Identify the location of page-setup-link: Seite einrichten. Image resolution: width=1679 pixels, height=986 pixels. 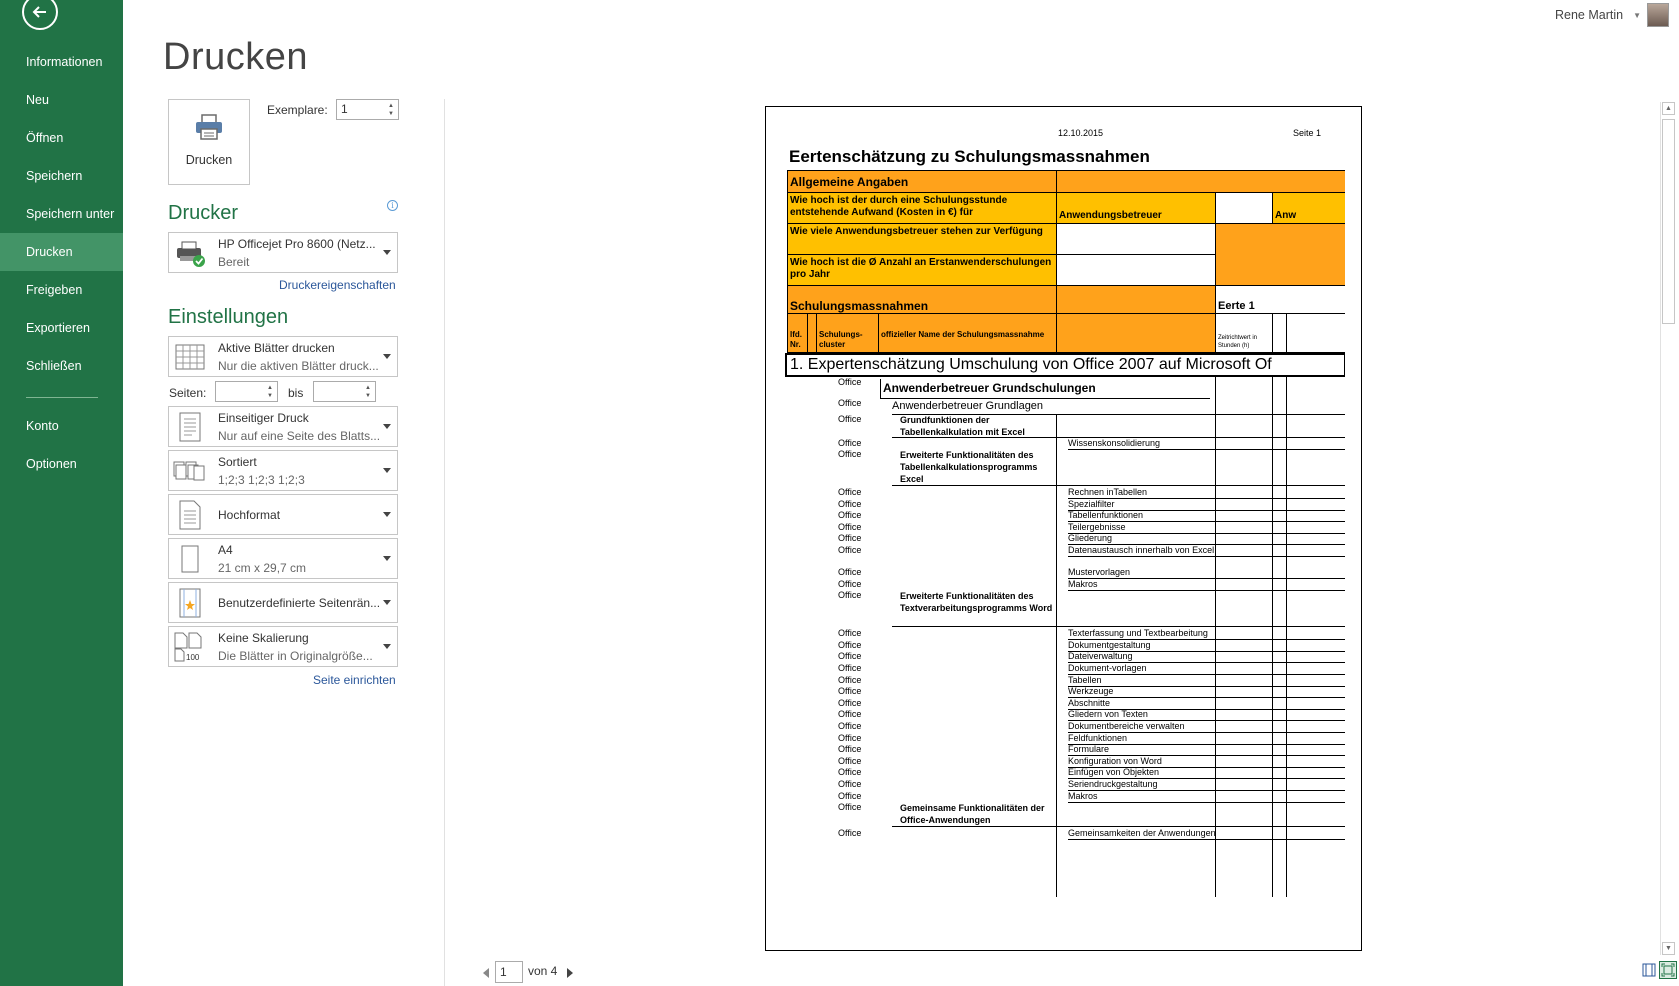
(354, 680).